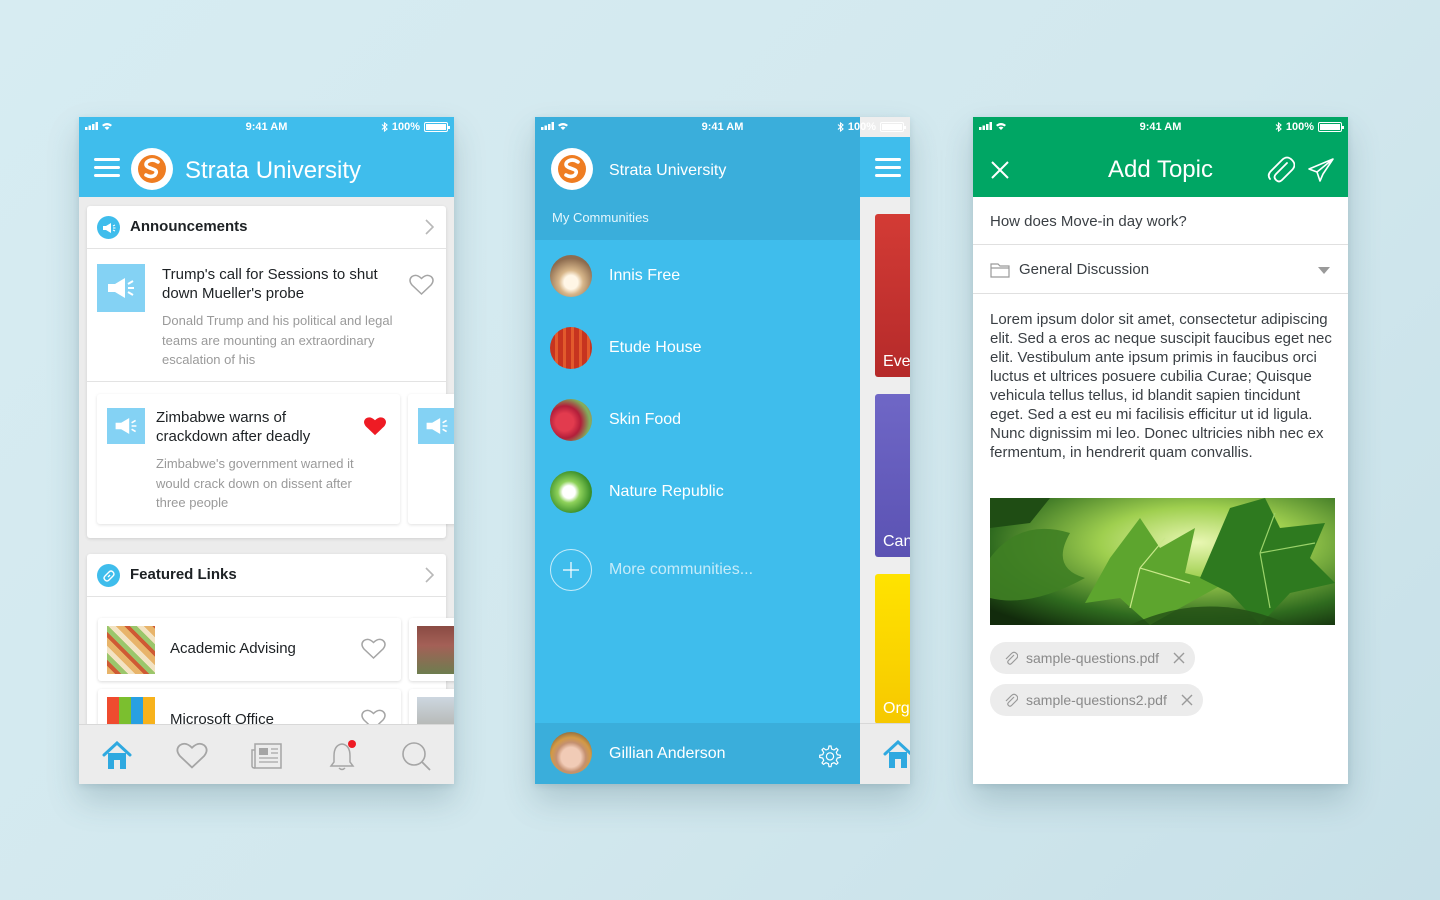 The height and width of the screenshot is (900, 1440). Describe the element at coordinates (892, 475) in the screenshot. I see `strip-card: Can` at that location.